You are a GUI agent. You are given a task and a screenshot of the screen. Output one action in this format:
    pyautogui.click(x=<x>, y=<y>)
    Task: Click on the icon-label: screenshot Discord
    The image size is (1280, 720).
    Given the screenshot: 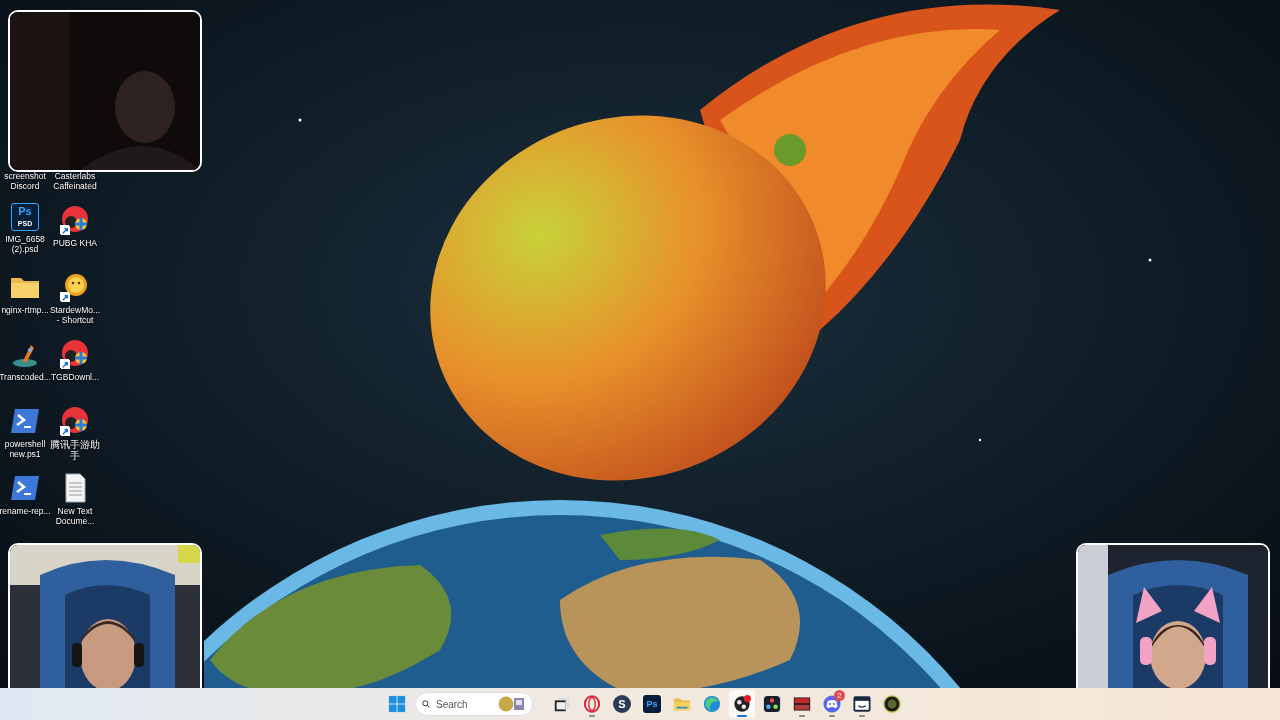 What is the action you would take?
    pyautogui.click(x=25, y=181)
    